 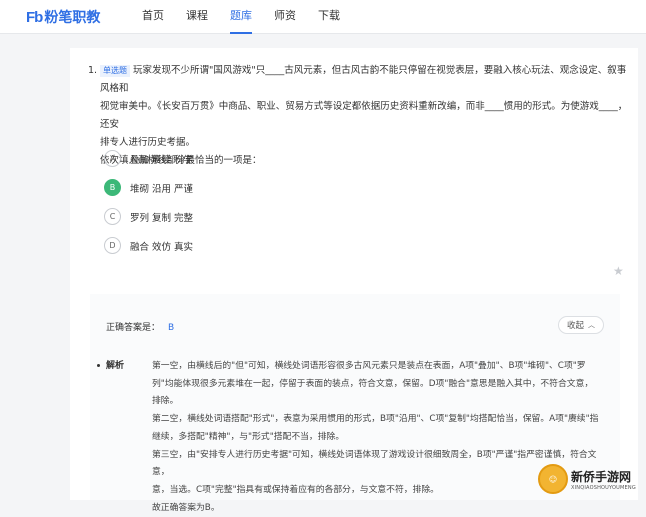 What do you see at coordinates (162, 247) in the screenshot?
I see `option-d-text: 融合 效仿 真实` at bounding box center [162, 247].